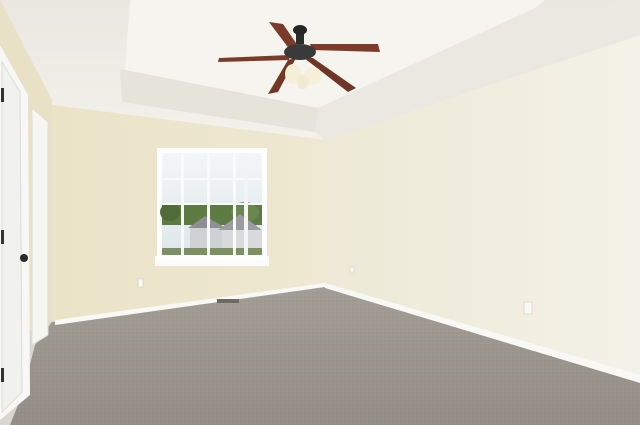 Image resolution: width=640 pixels, height=425 pixels. What do you see at coordinates (300, 30) in the screenshot?
I see `fan-canopy` at bounding box center [300, 30].